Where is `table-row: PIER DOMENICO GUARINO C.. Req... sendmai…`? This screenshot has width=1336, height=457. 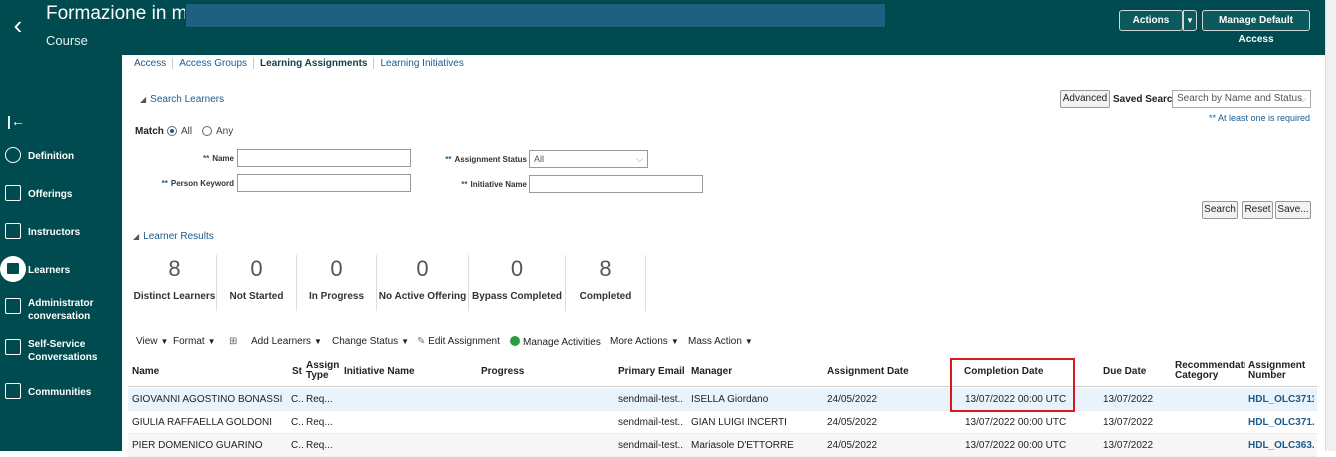 table-row: PIER DOMENICO GUARINO C.. Req... sendmai… is located at coordinates (722, 445).